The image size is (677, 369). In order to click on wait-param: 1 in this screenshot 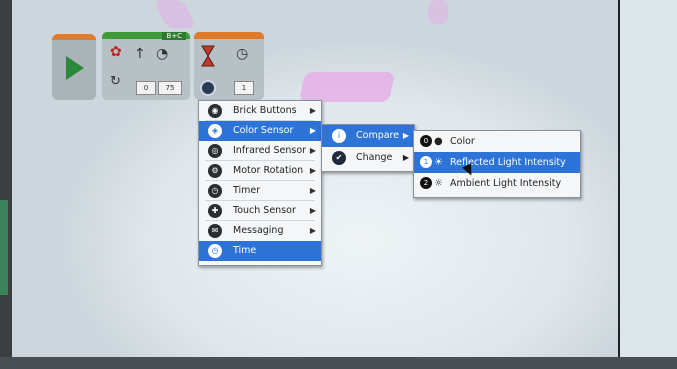, I will do `click(244, 88)`.